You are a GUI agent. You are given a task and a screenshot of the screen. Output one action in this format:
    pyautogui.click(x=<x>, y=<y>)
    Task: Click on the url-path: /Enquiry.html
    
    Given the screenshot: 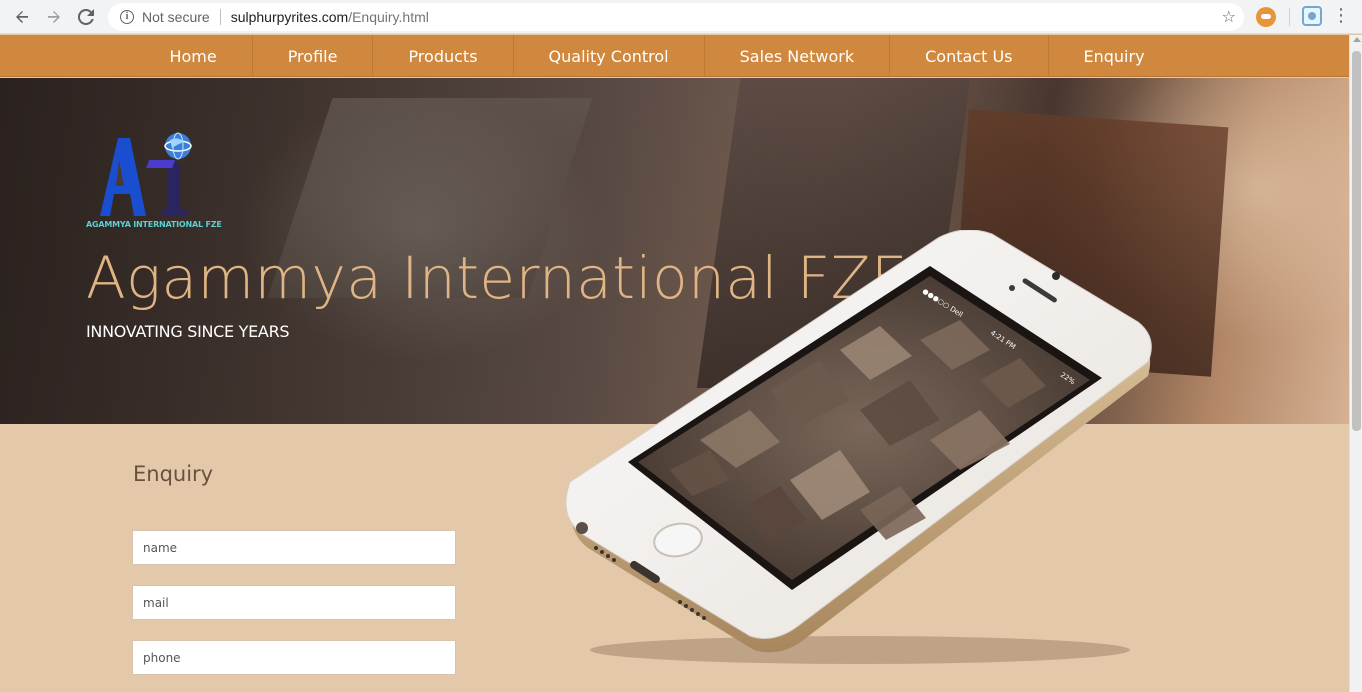 What is the action you would take?
    pyautogui.click(x=388, y=17)
    